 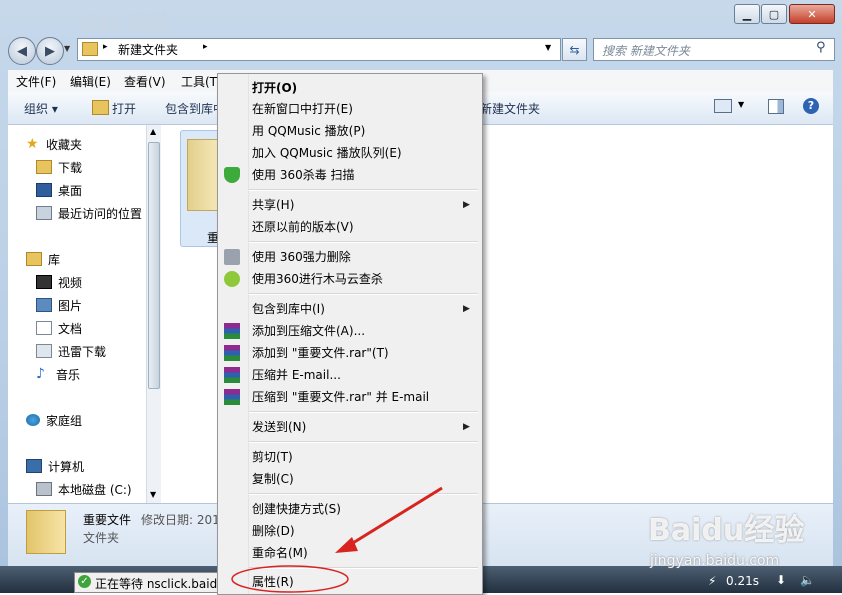 What do you see at coordinates (395, 517) in the screenshot?
I see `pointer-arrow` at bounding box center [395, 517].